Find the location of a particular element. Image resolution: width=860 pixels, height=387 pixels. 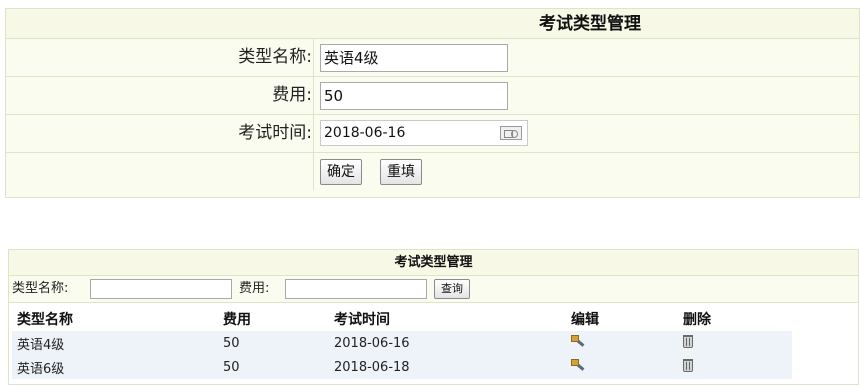

fee-label: 费用: is located at coordinates (292, 95).